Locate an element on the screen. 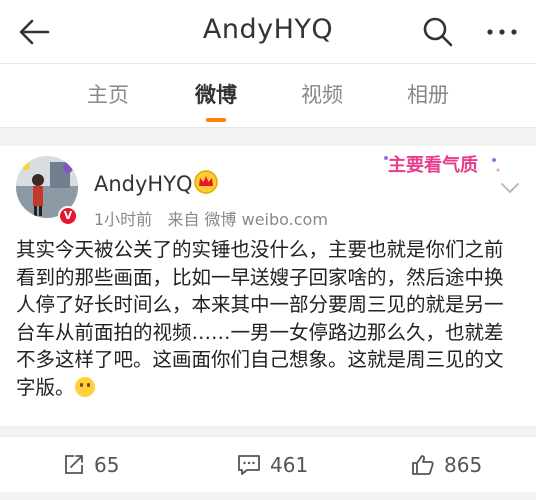 Image resolution: width=536 pixels, height=500 pixels. tab-album: 相册 is located at coordinates (428, 95).